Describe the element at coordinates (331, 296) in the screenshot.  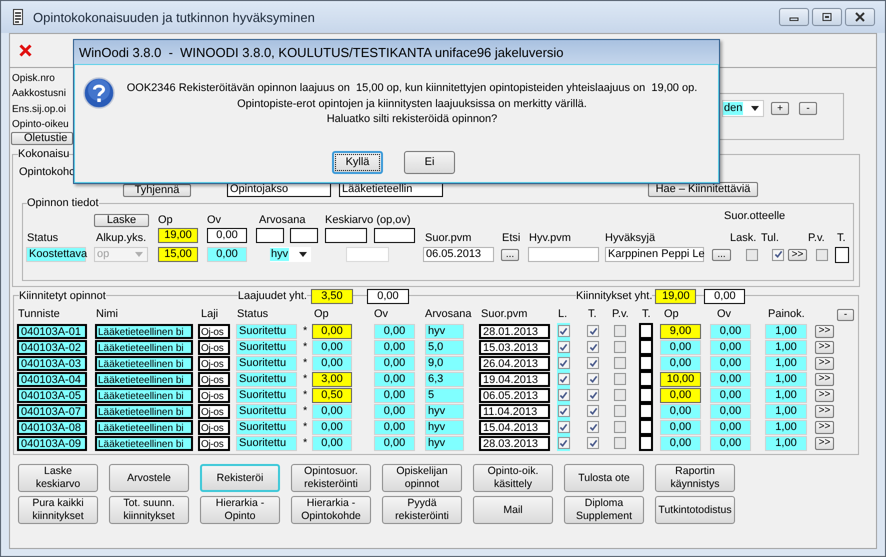
I see `number-field: 3,50` at that location.